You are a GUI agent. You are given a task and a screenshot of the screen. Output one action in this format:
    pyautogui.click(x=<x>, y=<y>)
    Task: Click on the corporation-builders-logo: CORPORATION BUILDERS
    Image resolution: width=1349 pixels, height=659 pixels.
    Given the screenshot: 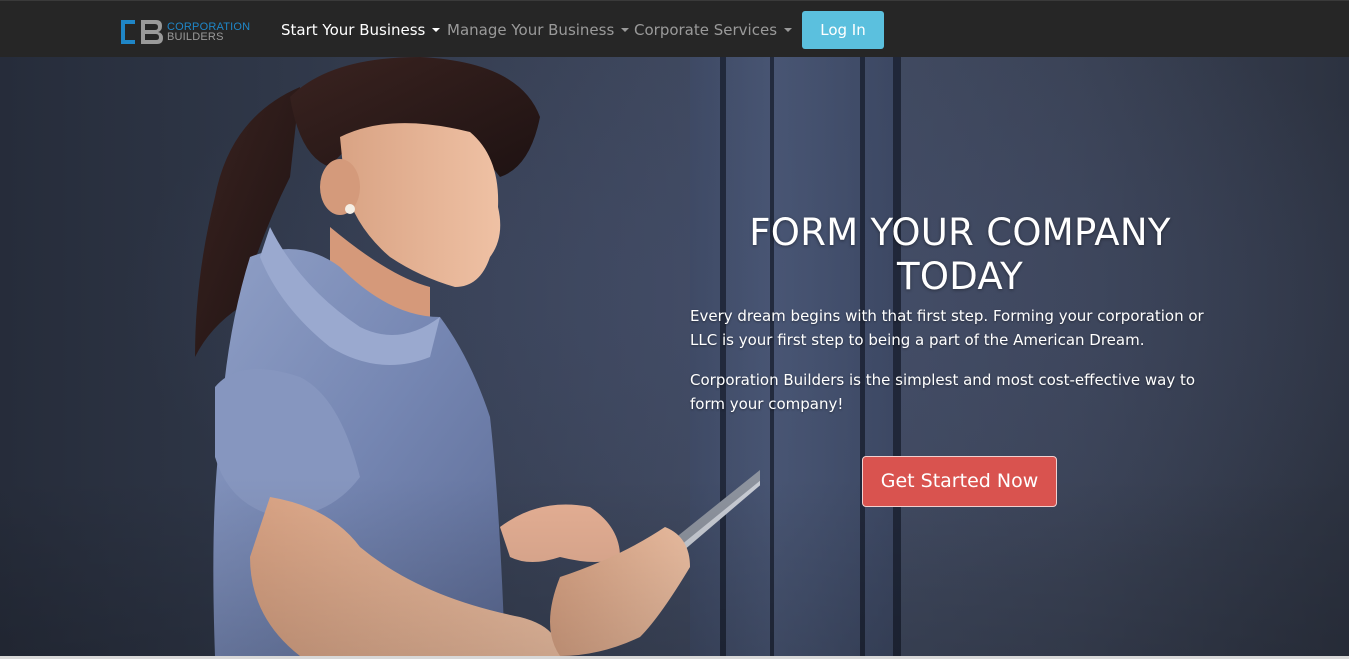 What is the action you would take?
    pyautogui.click(x=184, y=32)
    